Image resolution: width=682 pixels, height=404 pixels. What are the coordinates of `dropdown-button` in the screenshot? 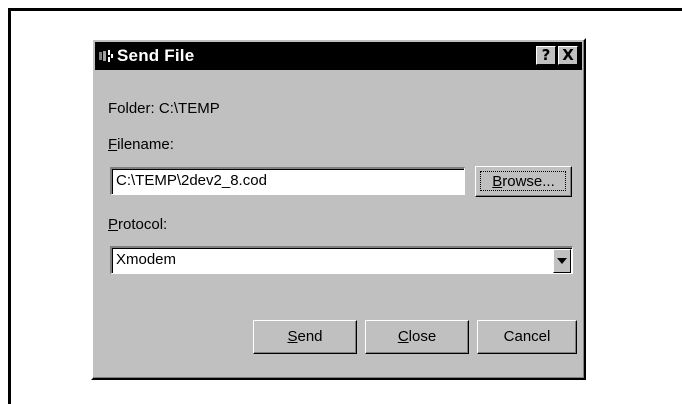 It's located at (562, 261).